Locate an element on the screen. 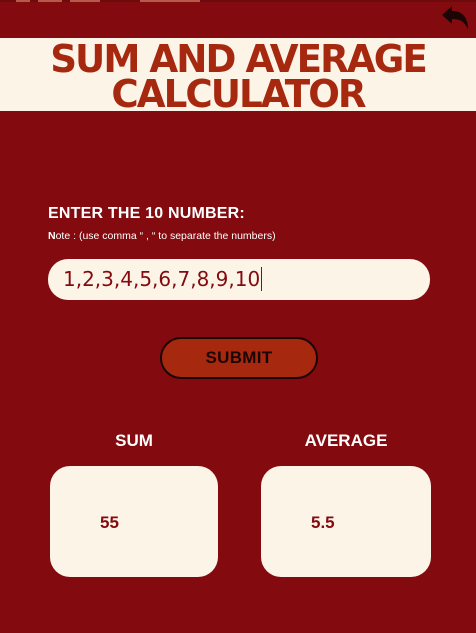  sum-label: SUM is located at coordinates (134, 440).